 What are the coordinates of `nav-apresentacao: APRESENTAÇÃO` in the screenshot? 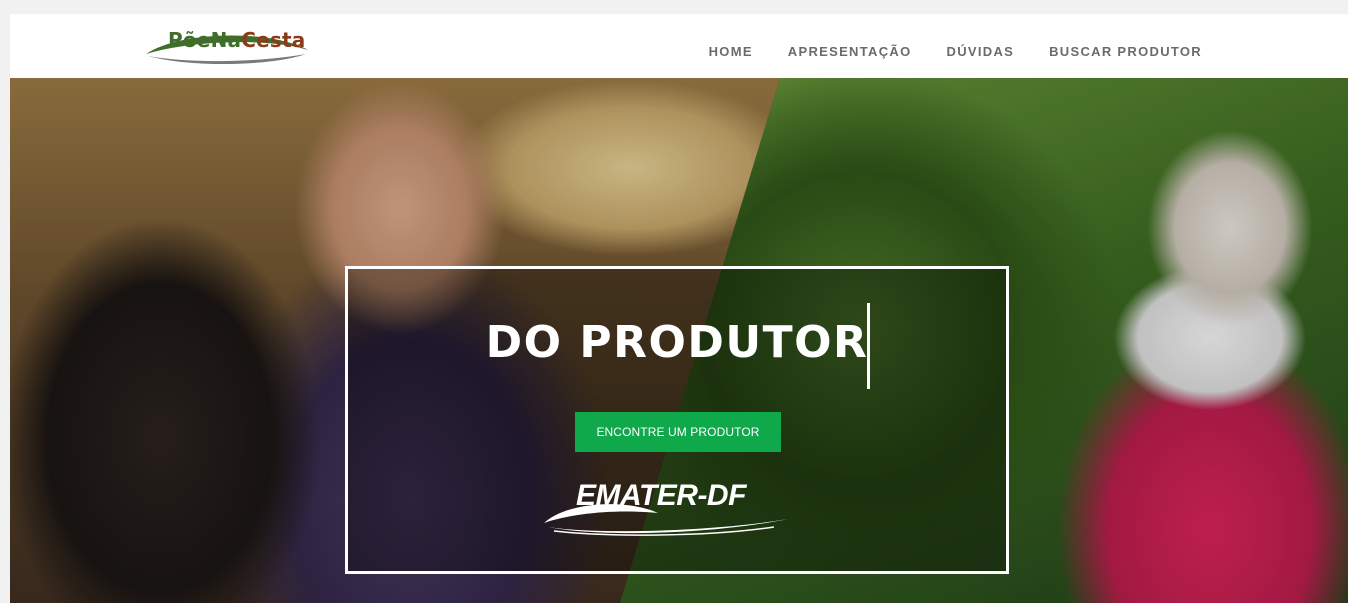 It's located at (850, 51).